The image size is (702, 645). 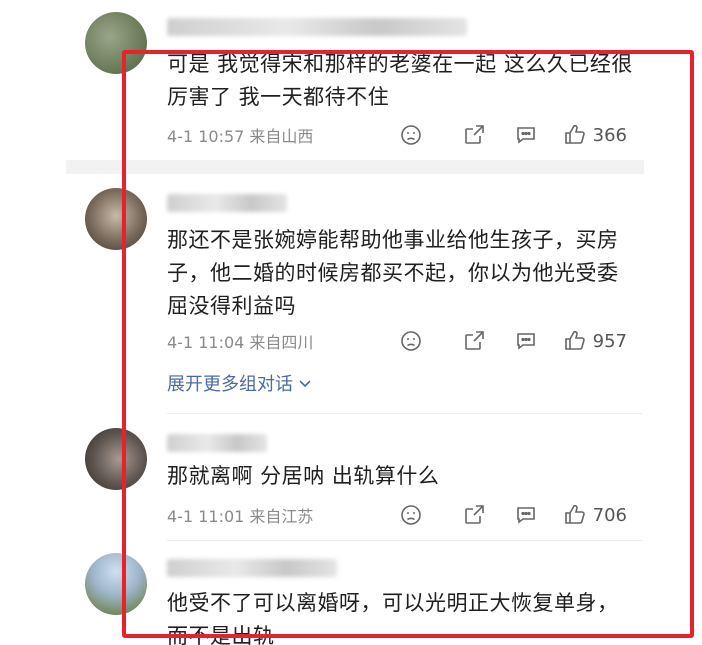 I want to click on like-button: 366, so click(x=595, y=135).